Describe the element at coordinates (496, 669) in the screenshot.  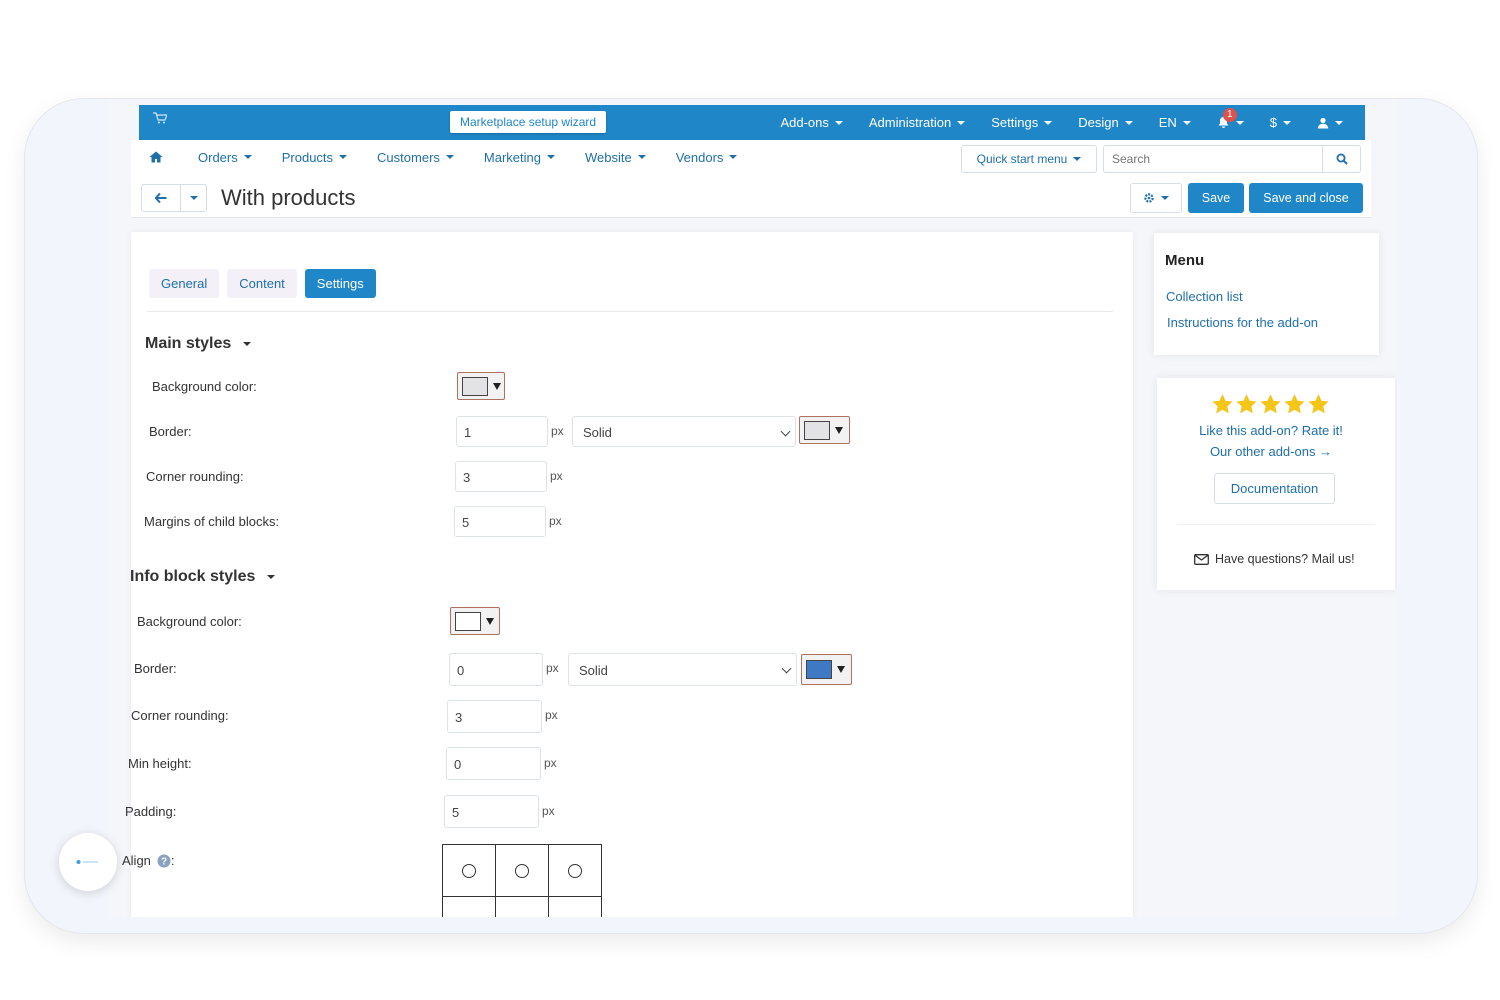
I see `info-border-width-input: 0` at that location.